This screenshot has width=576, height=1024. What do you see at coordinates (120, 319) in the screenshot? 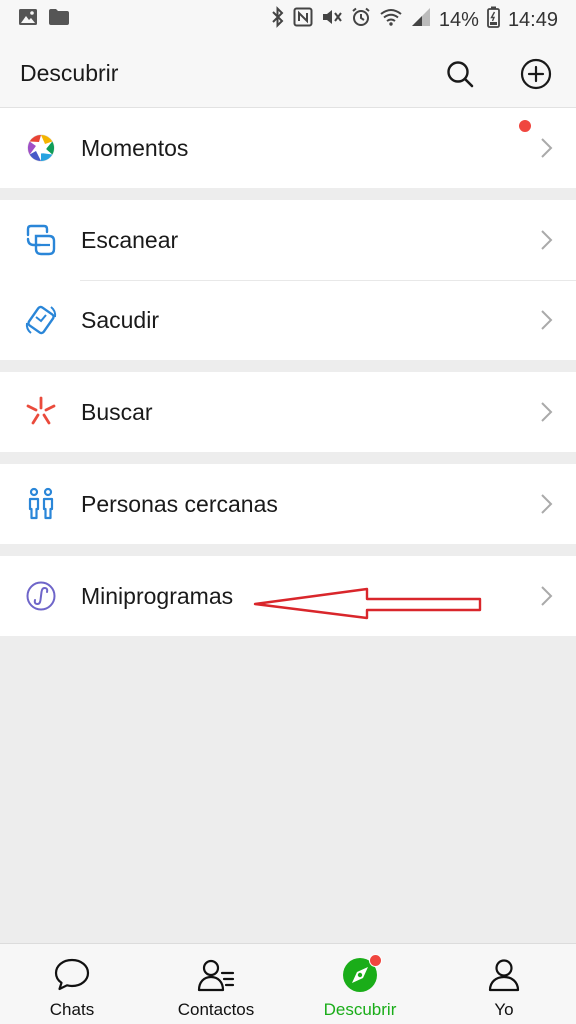
I see `menu-item-label: Sacudir` at bounding box center [120, 319].